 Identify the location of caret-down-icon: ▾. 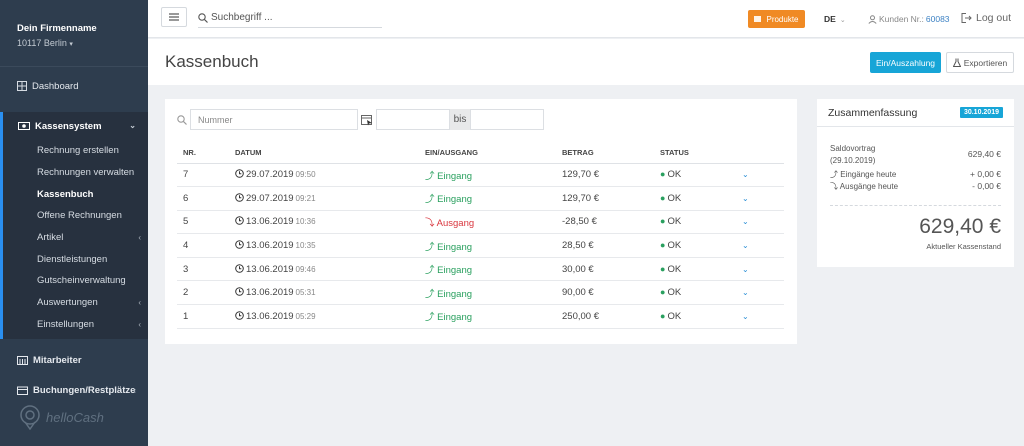
(71, 44).